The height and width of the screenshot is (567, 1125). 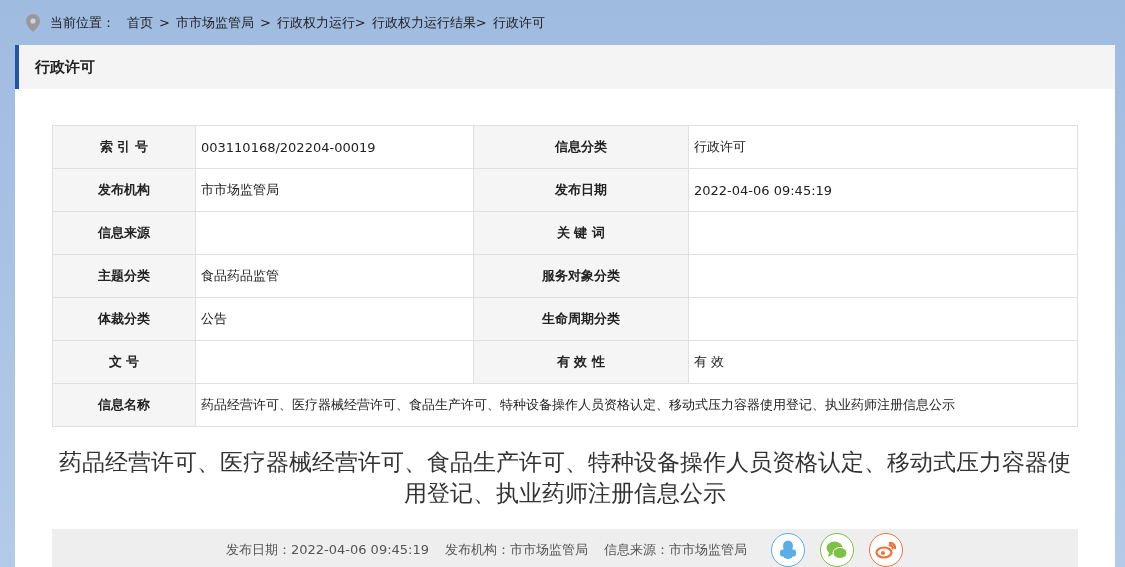 What do you see at coordinates (516, 550) in the screenshot?
I see `meta-text: 发布机构：市市场监管局` at bounding box center [516, 550].